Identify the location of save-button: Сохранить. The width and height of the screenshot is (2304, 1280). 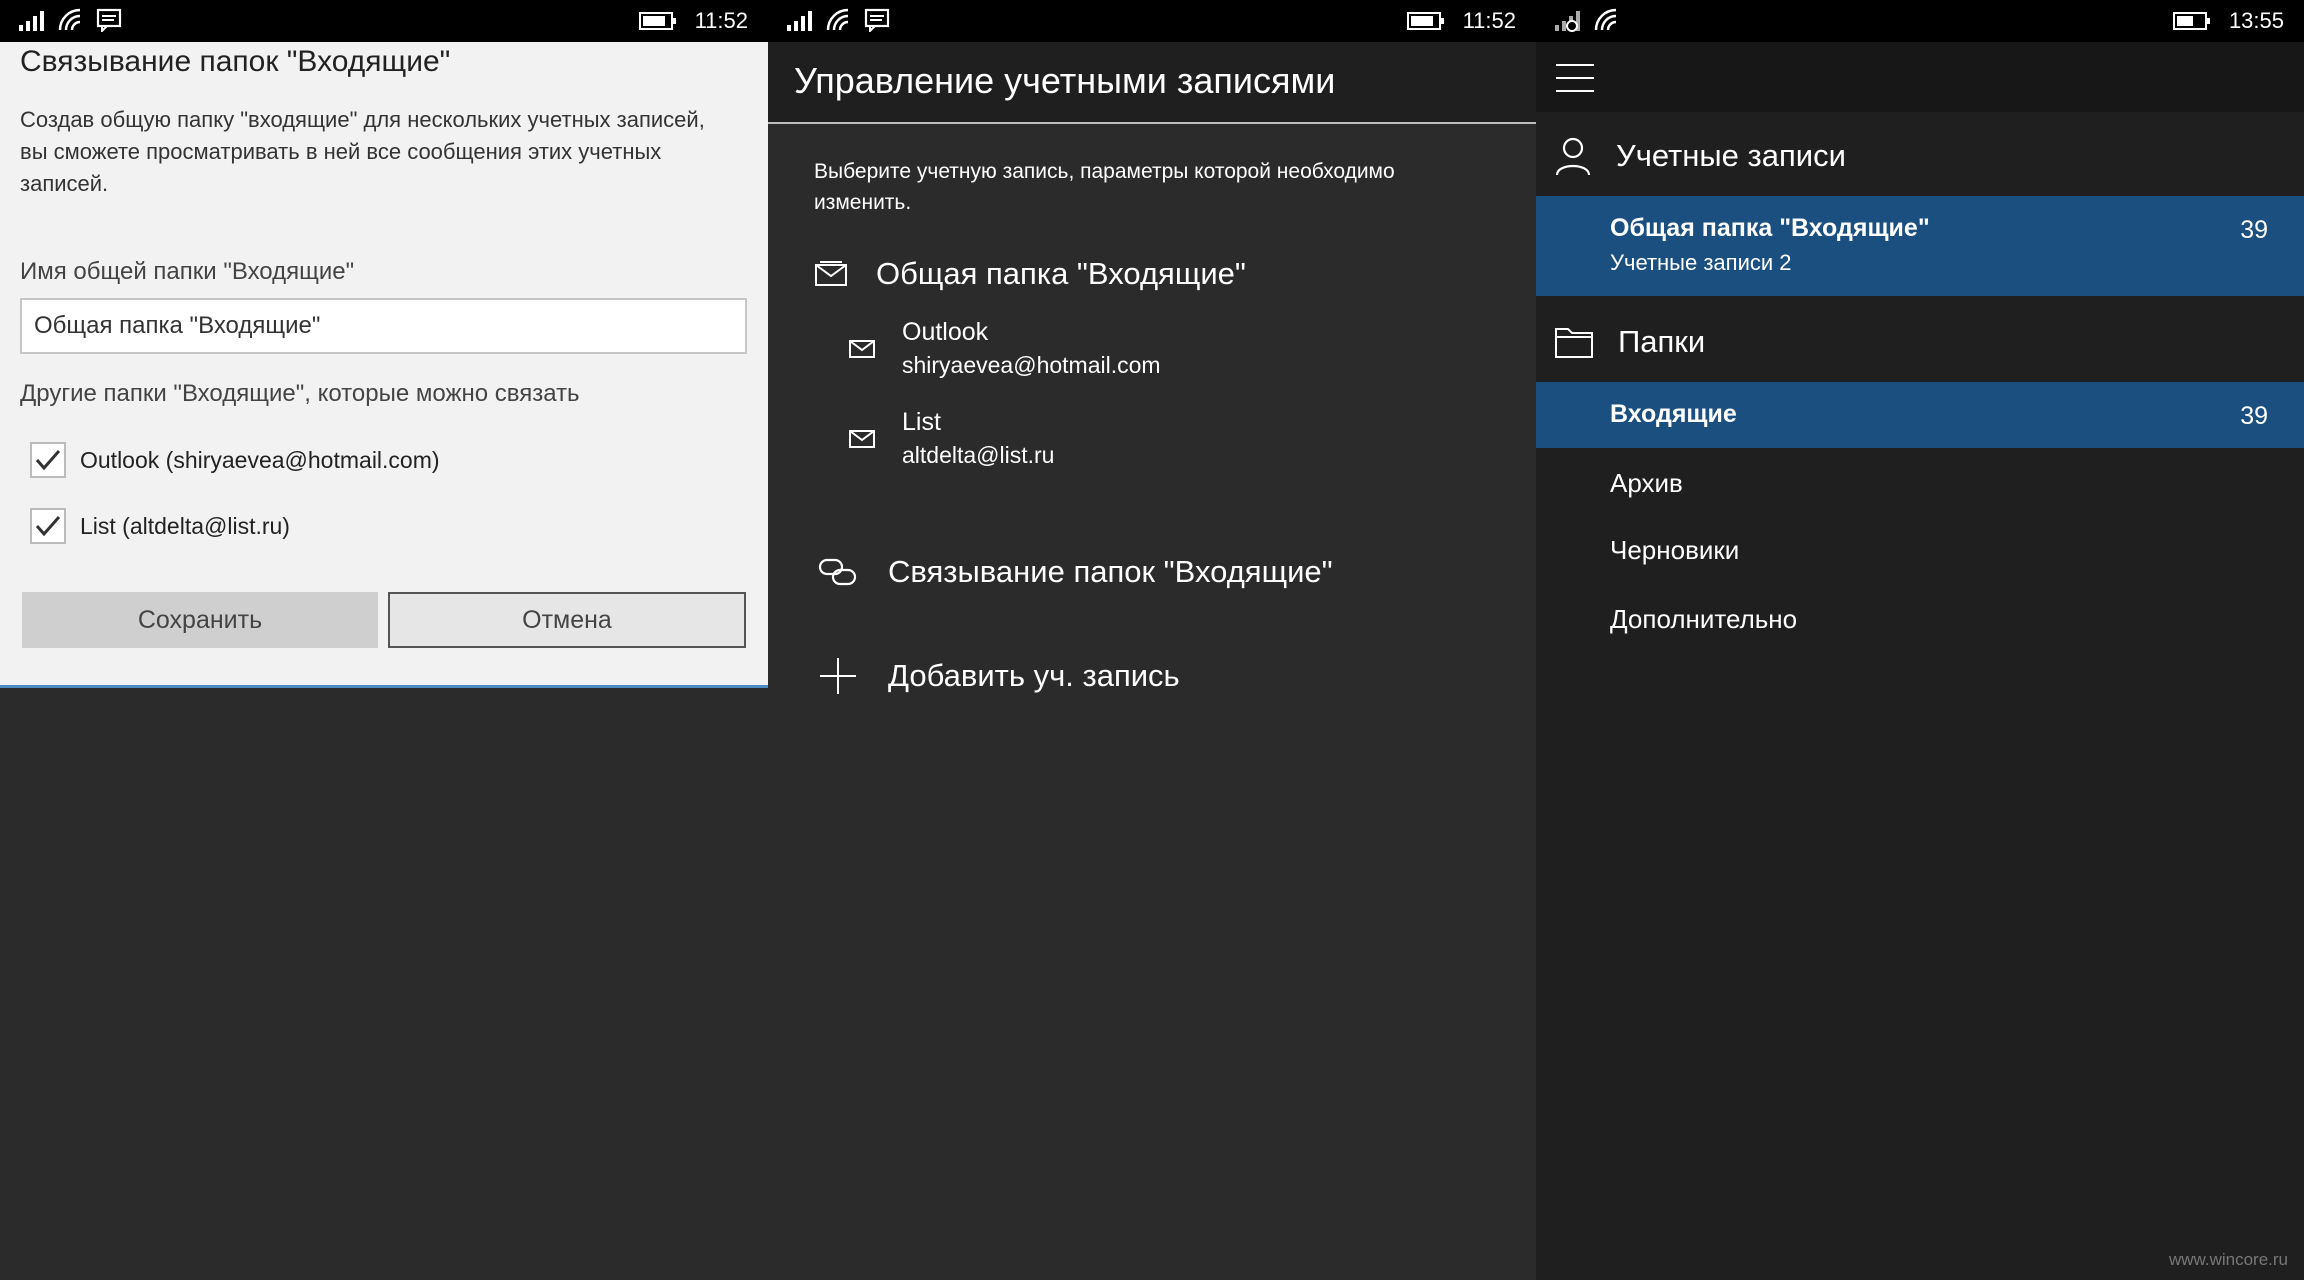
(200, 620).